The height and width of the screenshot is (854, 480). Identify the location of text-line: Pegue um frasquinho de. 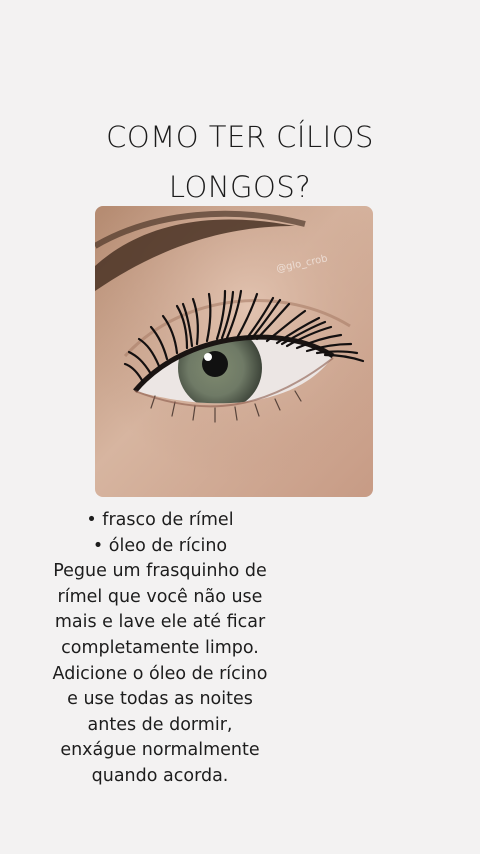
(160, 571).